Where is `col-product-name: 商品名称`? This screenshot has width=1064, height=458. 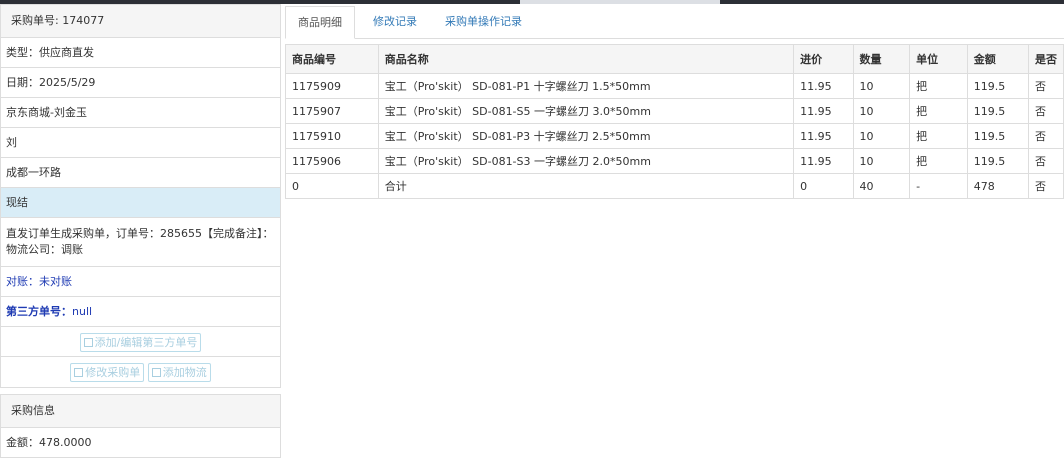
col-product-name: 商品名称 is located at coordinates (586, 59).